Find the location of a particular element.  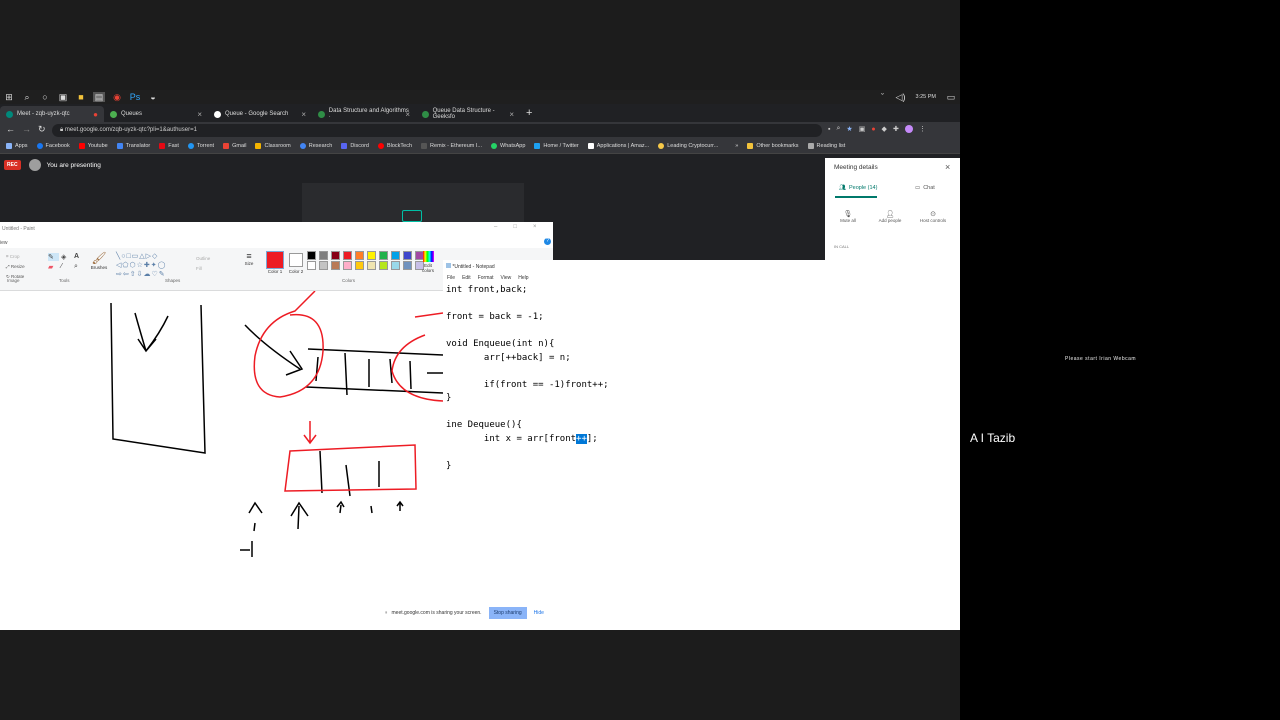

menu-help: Help is located at coordinates (523, 278).